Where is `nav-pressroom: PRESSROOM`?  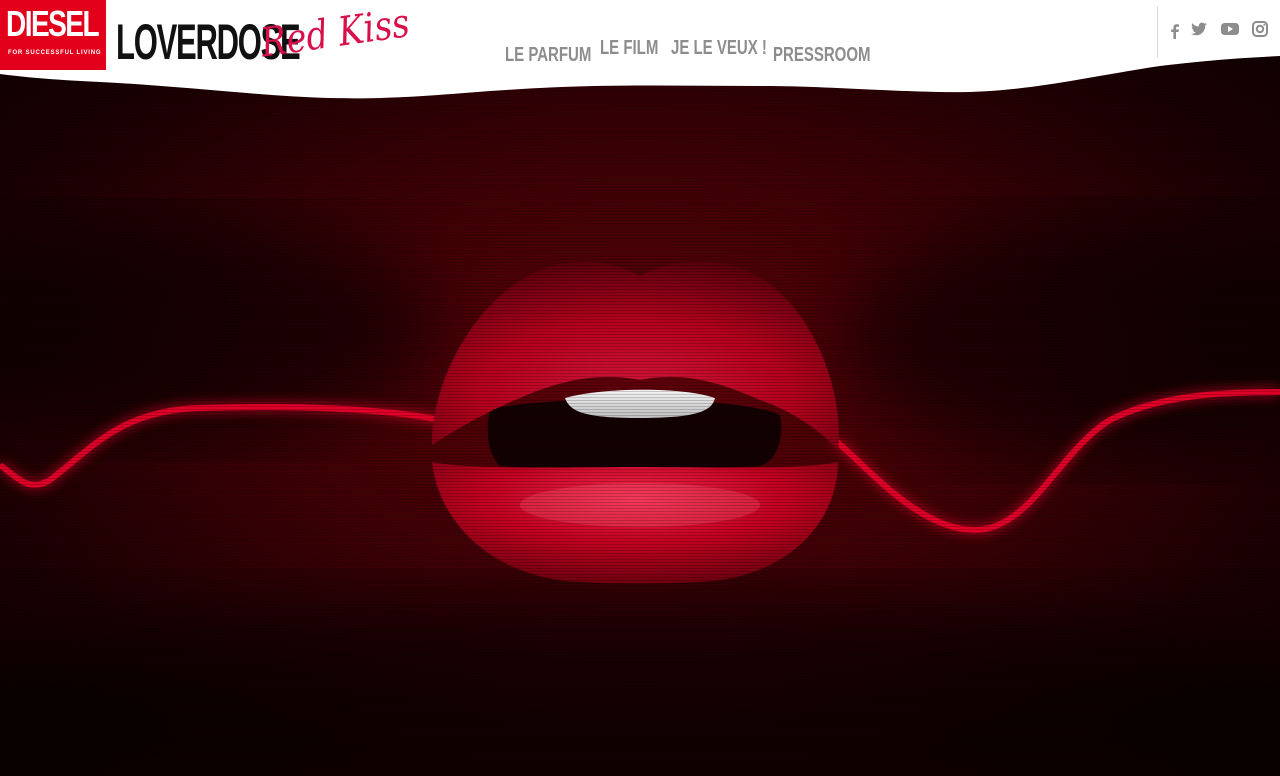
nav-pressroom: PRESSROOM is located at coordinates (822, 55).